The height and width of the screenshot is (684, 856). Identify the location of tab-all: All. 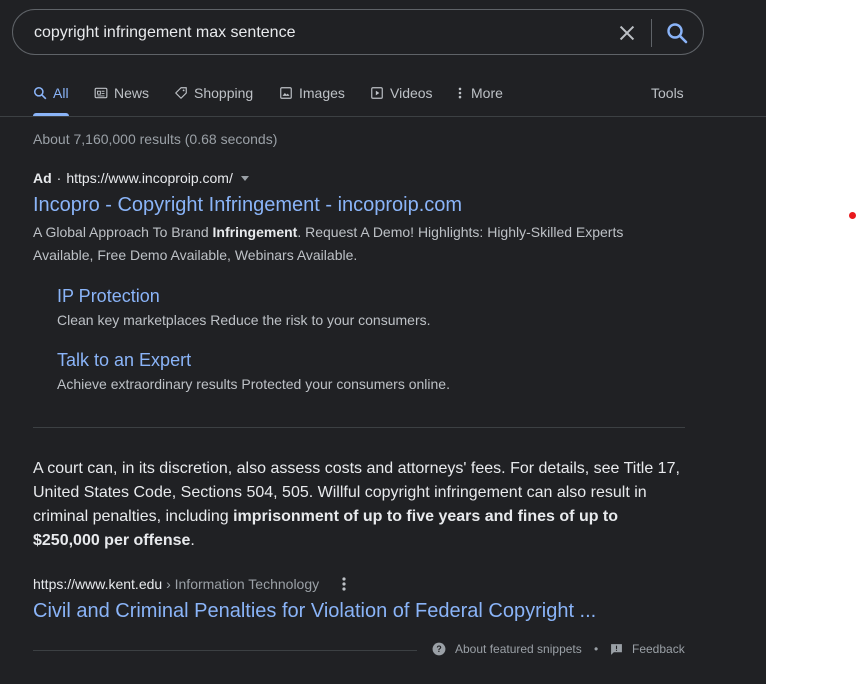
(51, 93).